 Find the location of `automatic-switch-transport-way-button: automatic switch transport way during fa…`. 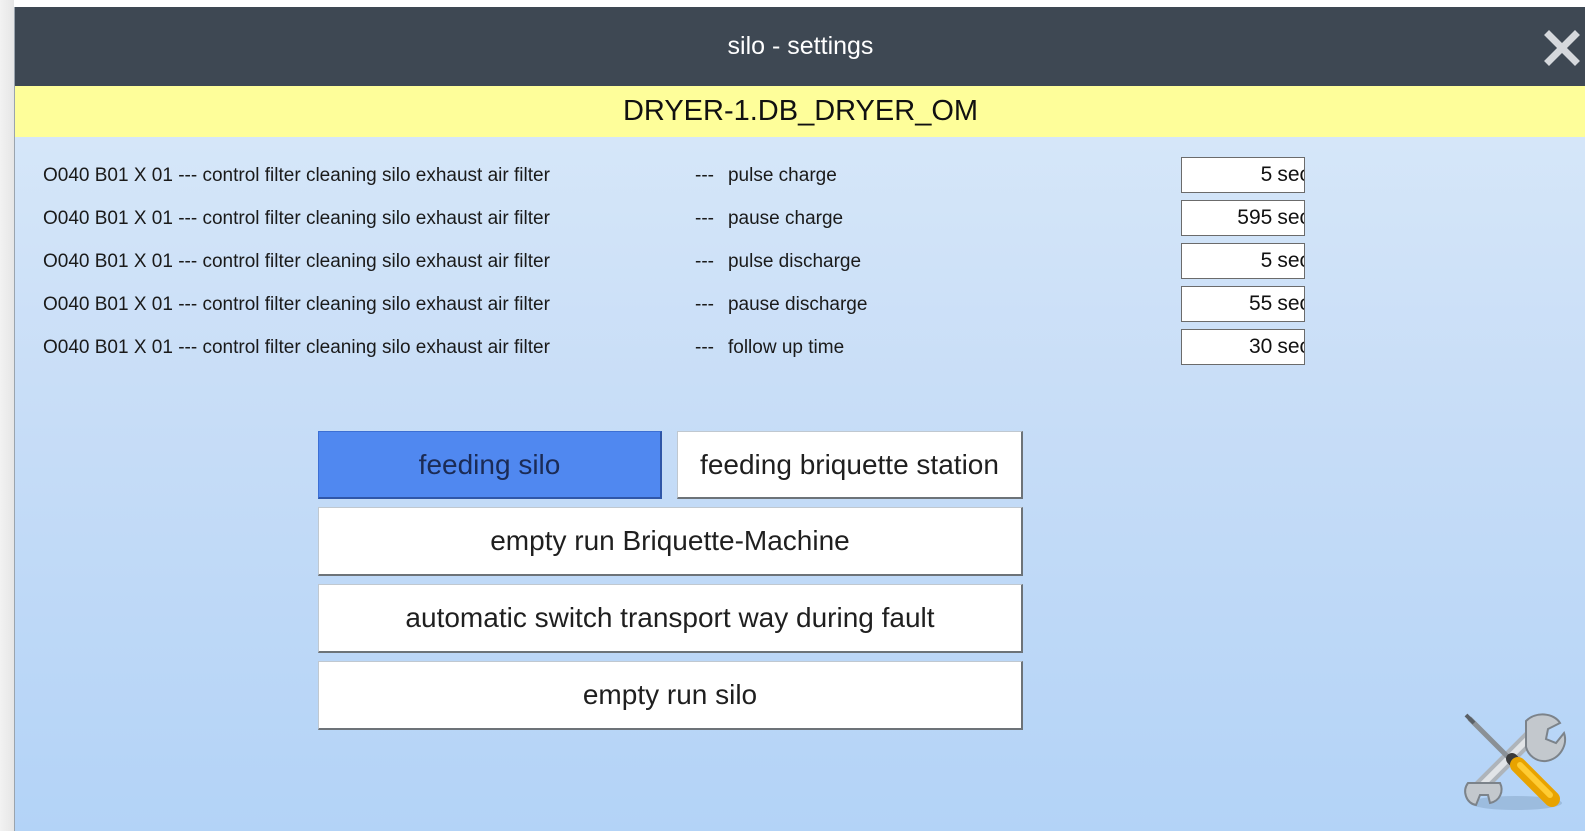

automatic-switch-transport-way-button: automatic switch transport way during fa… is located at coordinates (670, 618).